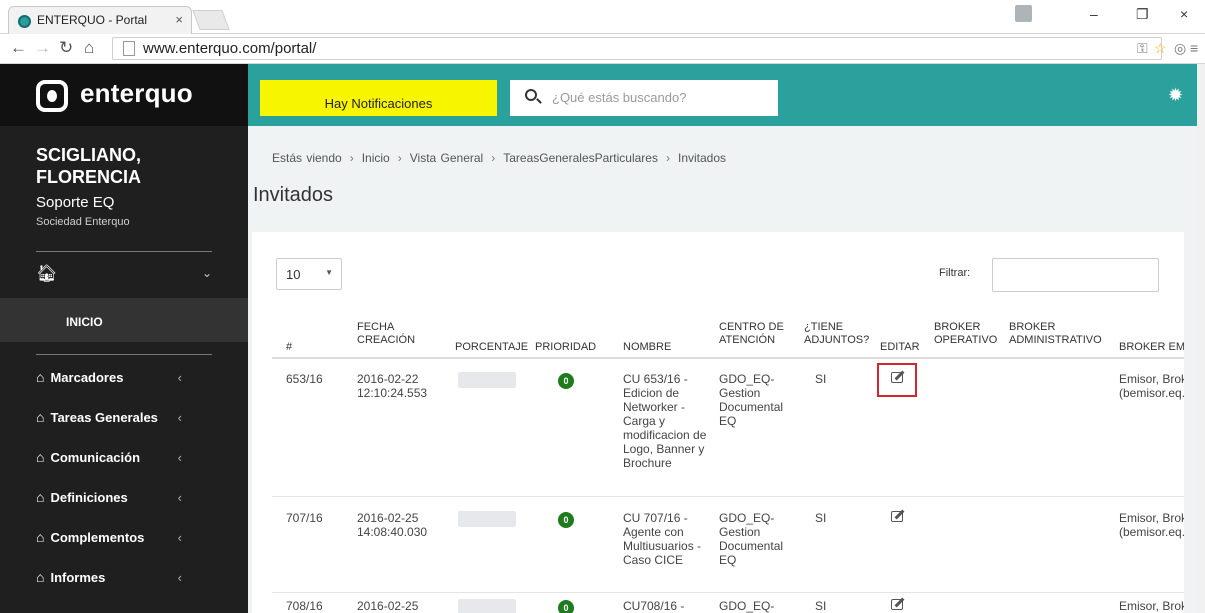 The image size is (1205, 613). I want to click on bookmark-star-icon: ☆, so click(1160, 48).